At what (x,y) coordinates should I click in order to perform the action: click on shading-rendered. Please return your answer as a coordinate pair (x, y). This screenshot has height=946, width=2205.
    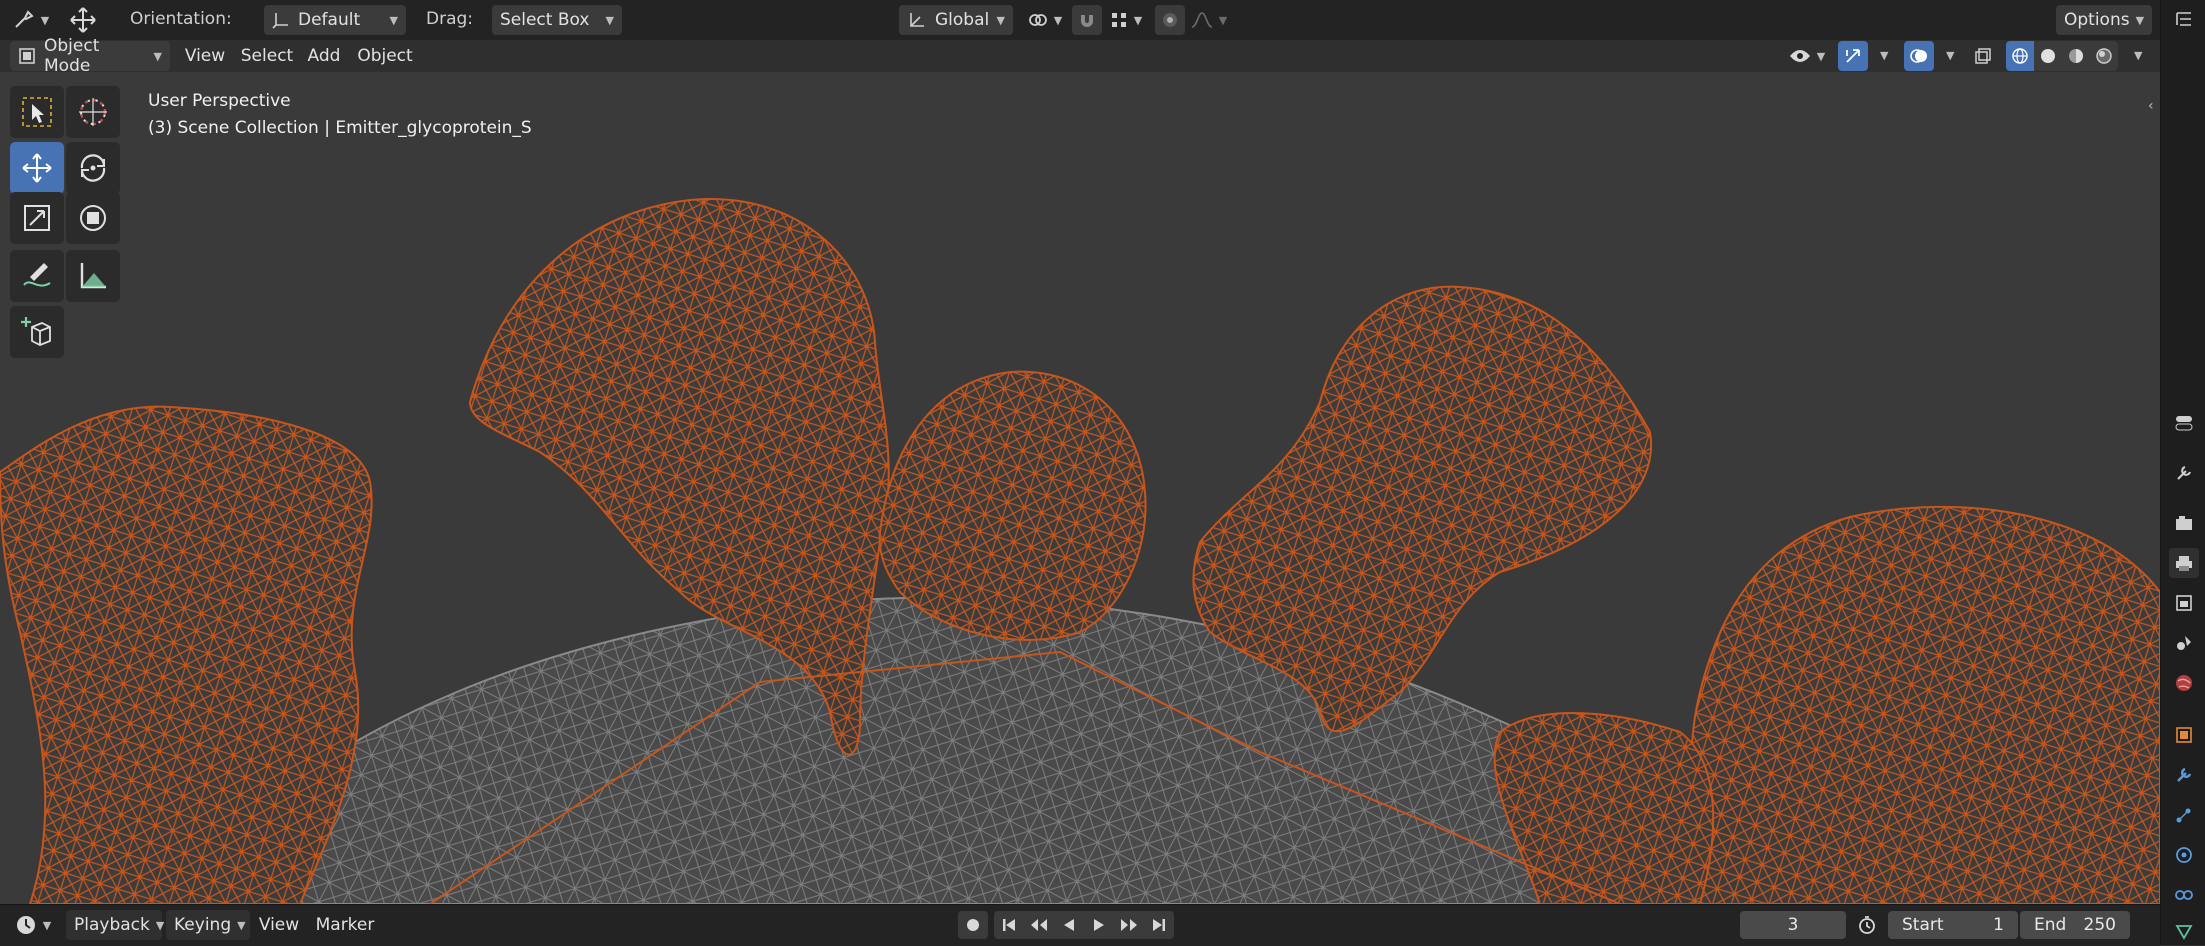
    Looking at the image, I should click on (2104, 56).